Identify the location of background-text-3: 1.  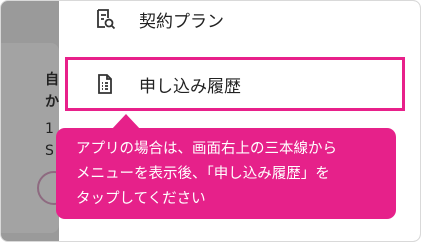
(49, 129).